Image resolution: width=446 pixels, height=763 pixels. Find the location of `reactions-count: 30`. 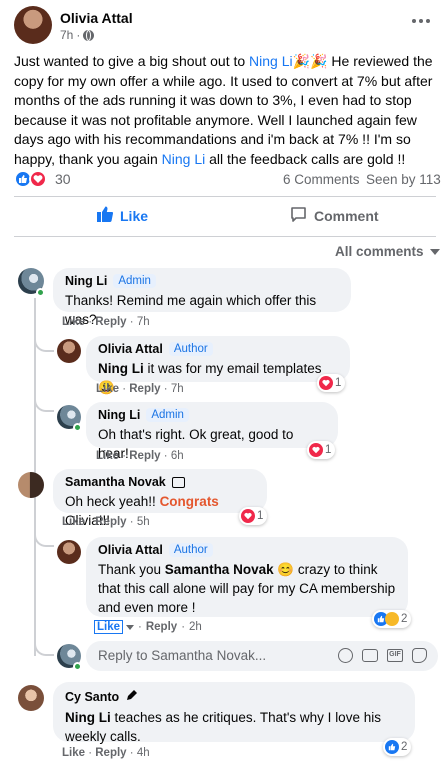

reactions-count: 30 is located at coordinates (63, 179).